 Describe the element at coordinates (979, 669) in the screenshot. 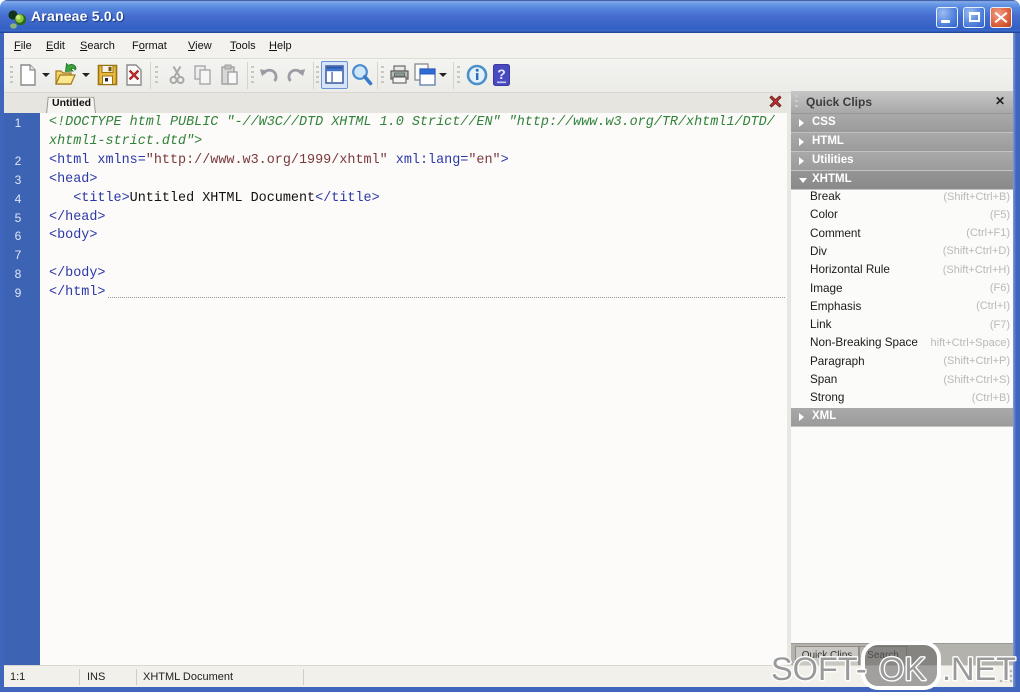

I see `svg-text: .NET` at that location.